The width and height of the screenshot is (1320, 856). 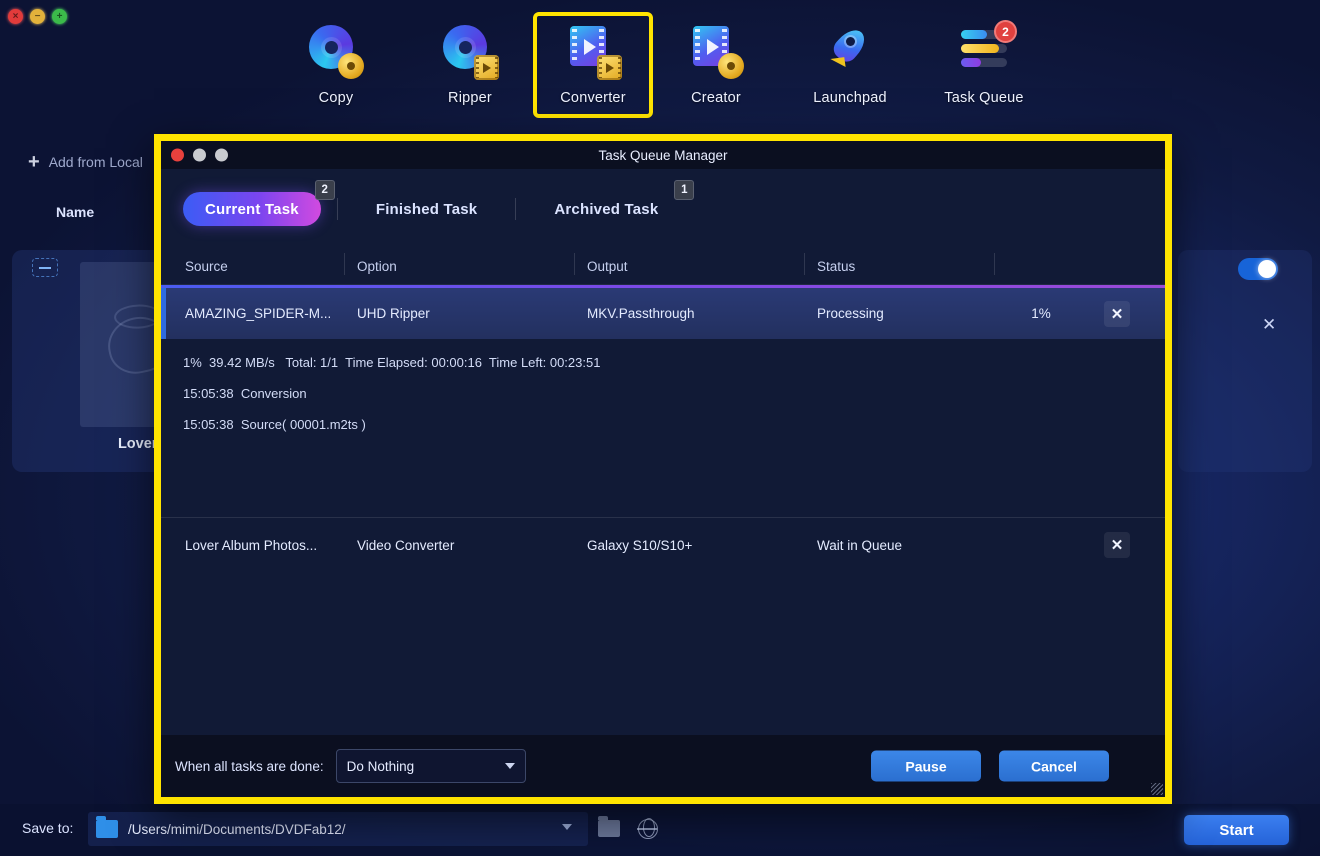 I want to click on disc-ripper-icon, so click(x=470, y=51).